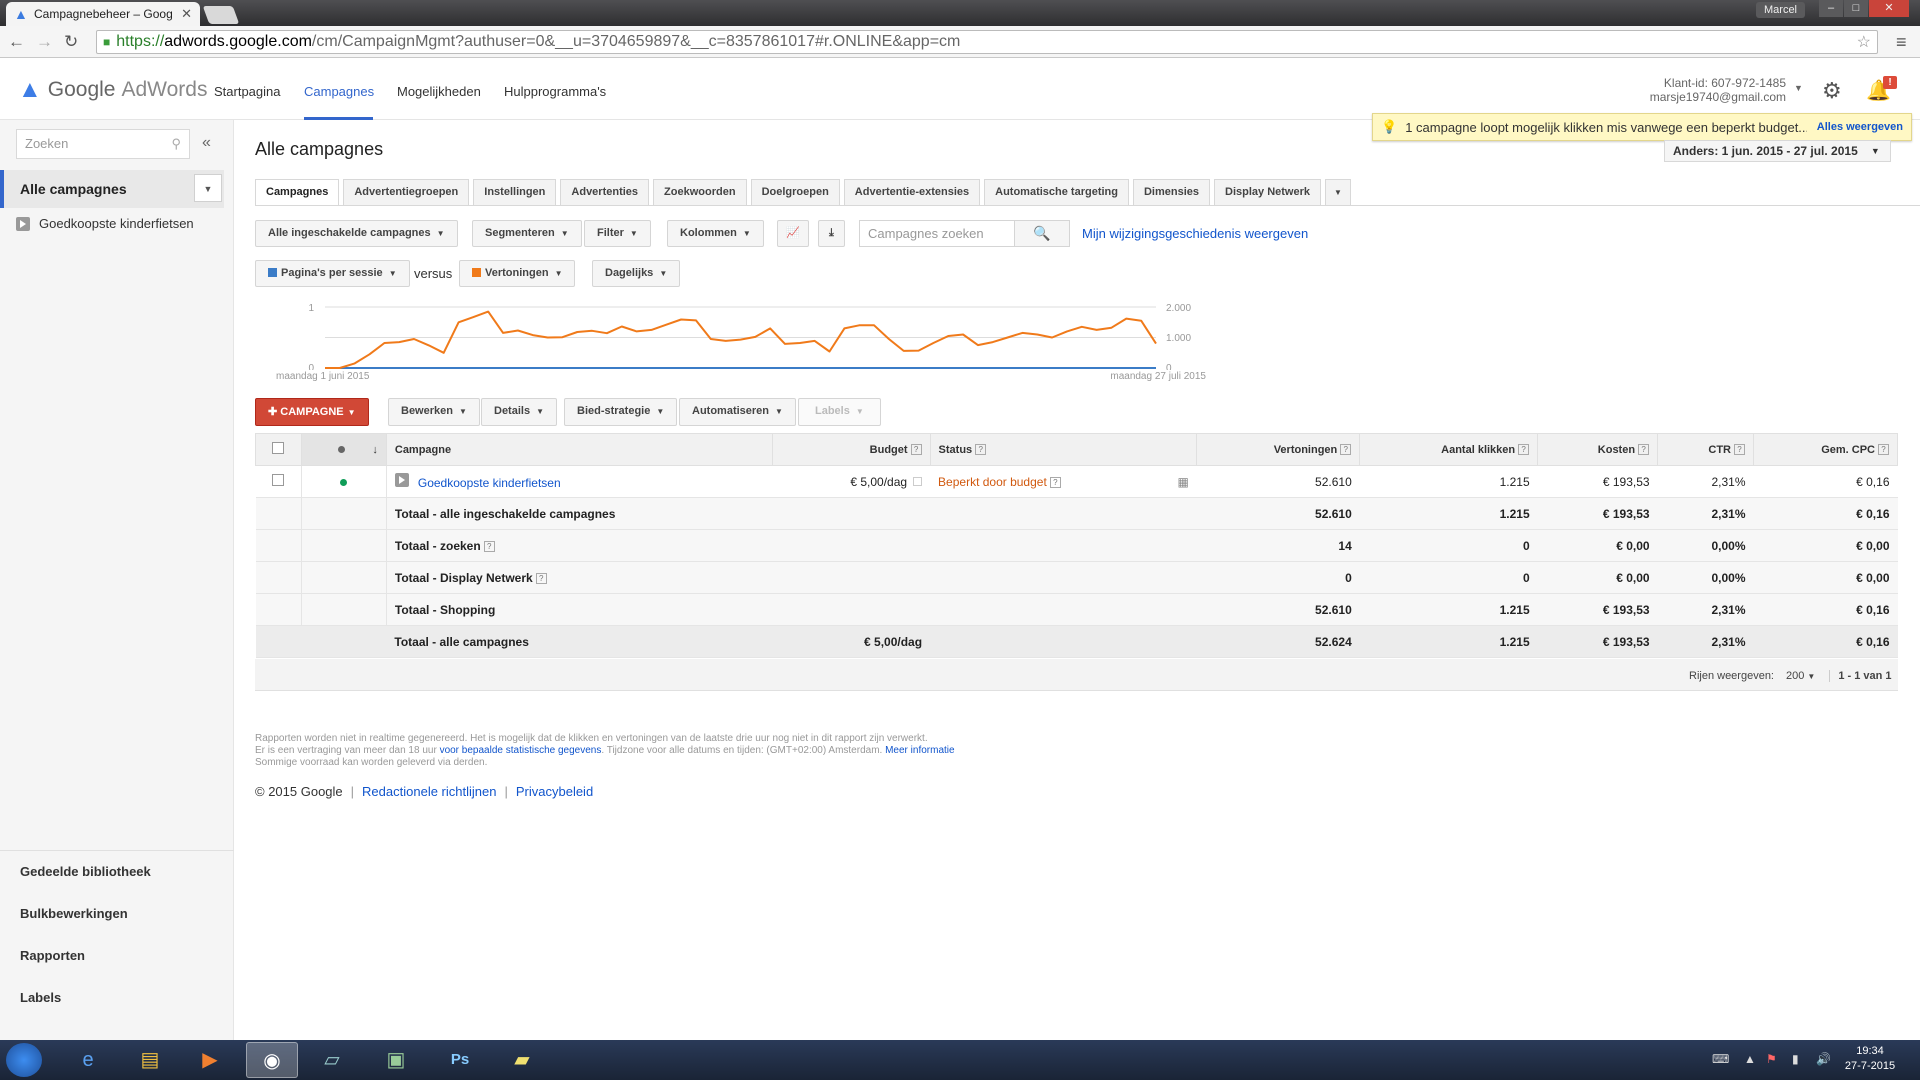 The image size is (1920, 1080). Describe the element at coordinates (1795, 1059) in the screenshot. I see `network-icon: ▮` at that location.